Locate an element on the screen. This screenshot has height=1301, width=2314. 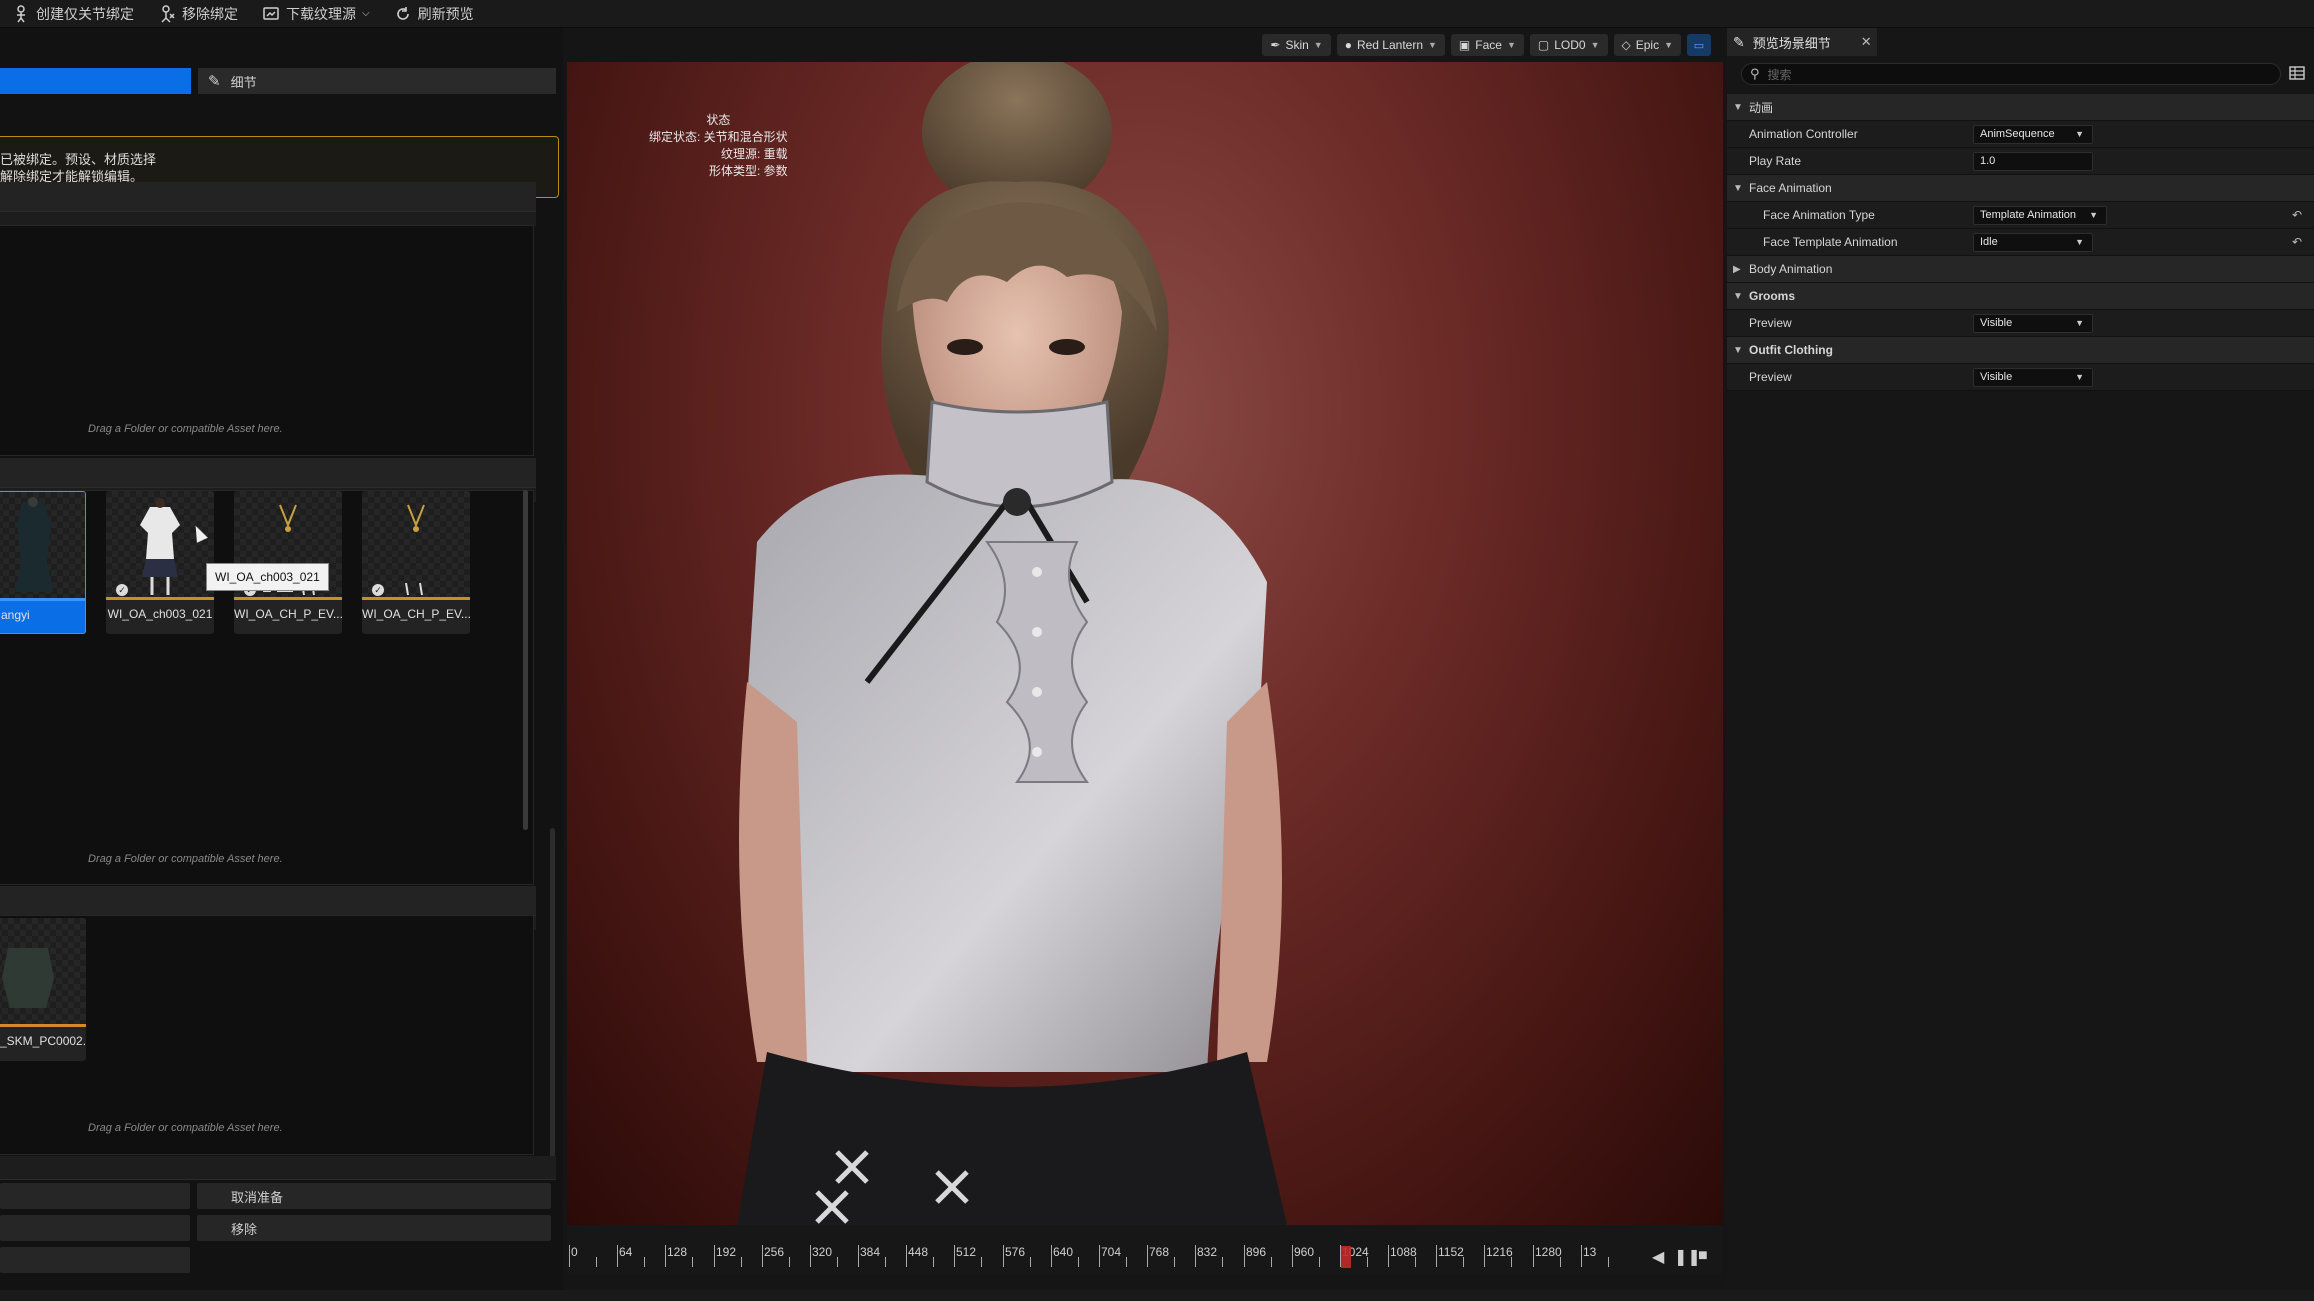
asset-tile: ✓ WI_OA_ch003_021 is located at coordinates (160, 562).